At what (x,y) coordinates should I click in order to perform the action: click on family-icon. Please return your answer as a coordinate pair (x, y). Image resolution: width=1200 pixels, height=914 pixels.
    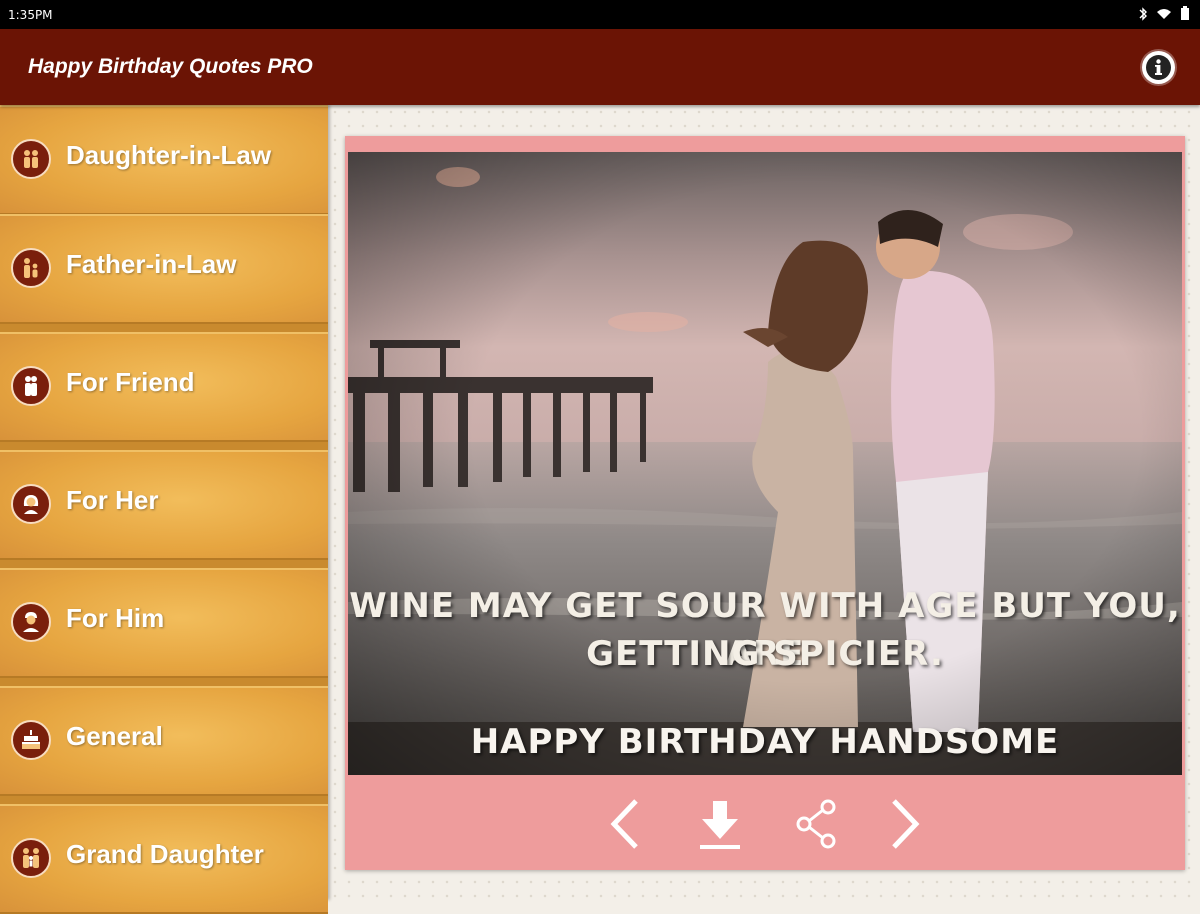
    Looking at the image, I should click on (31, 858).